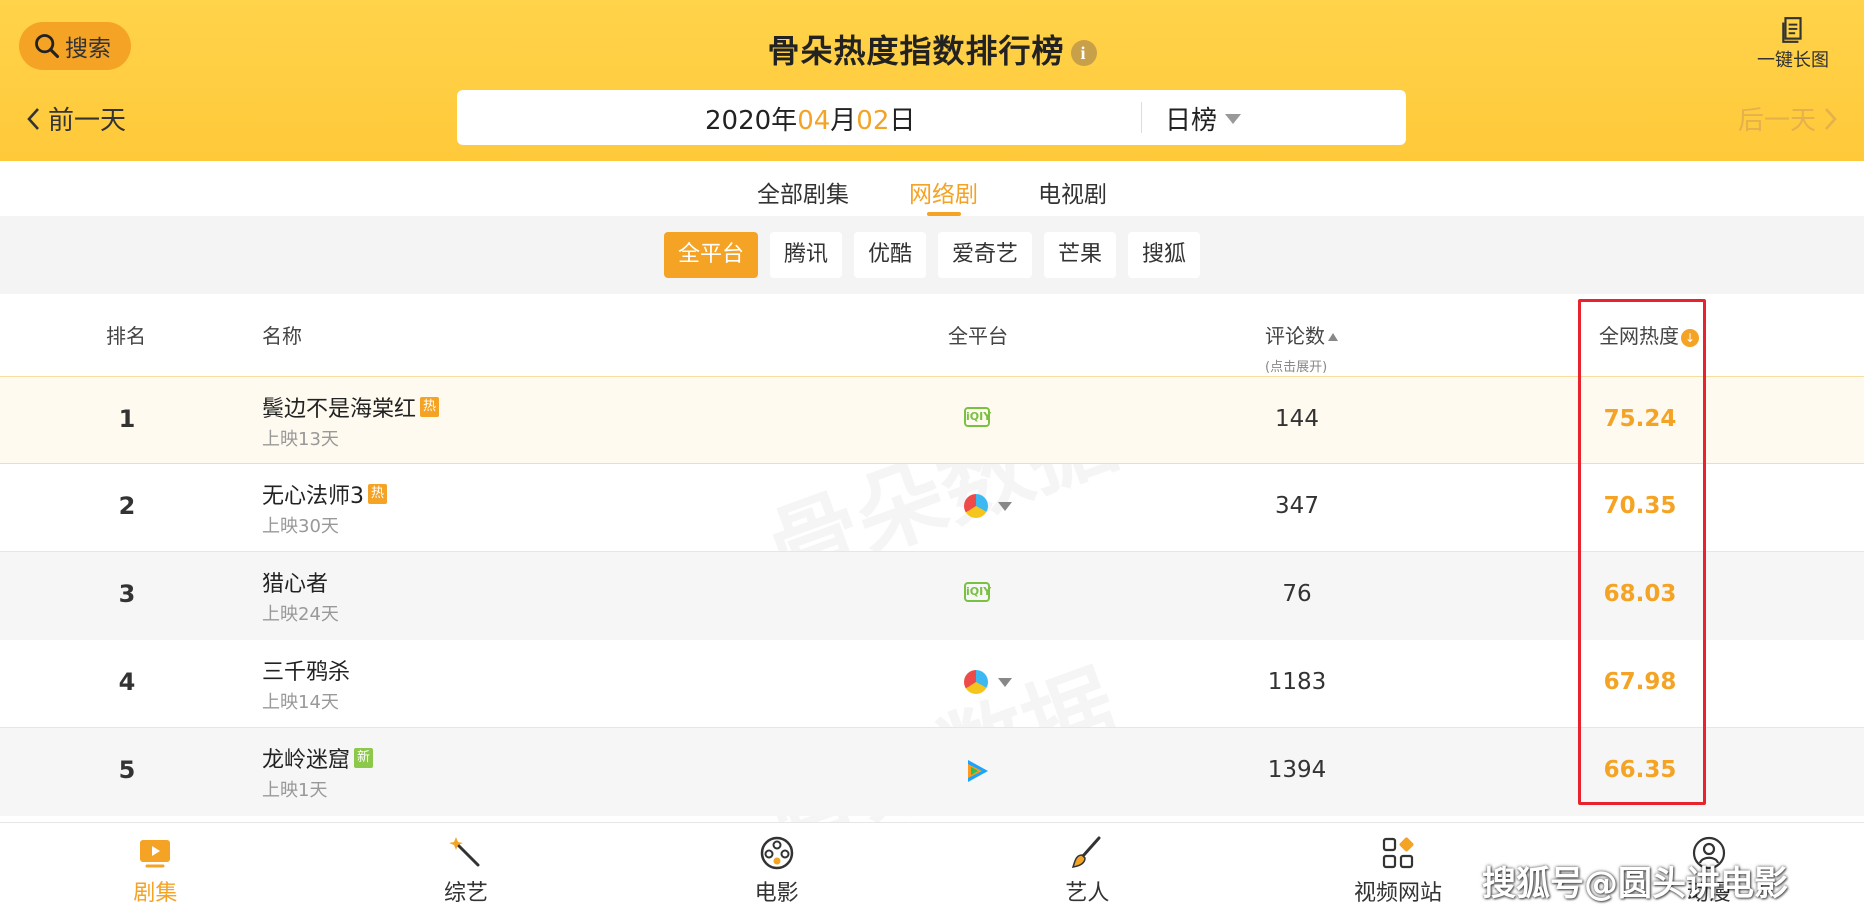 Image resolution: width=1864 pixels, height=917 pixels. What do you see at coordinates (1398, 853) in the screenshot?
I see `grid-apps-icon` at bounding box center [1398, 853].